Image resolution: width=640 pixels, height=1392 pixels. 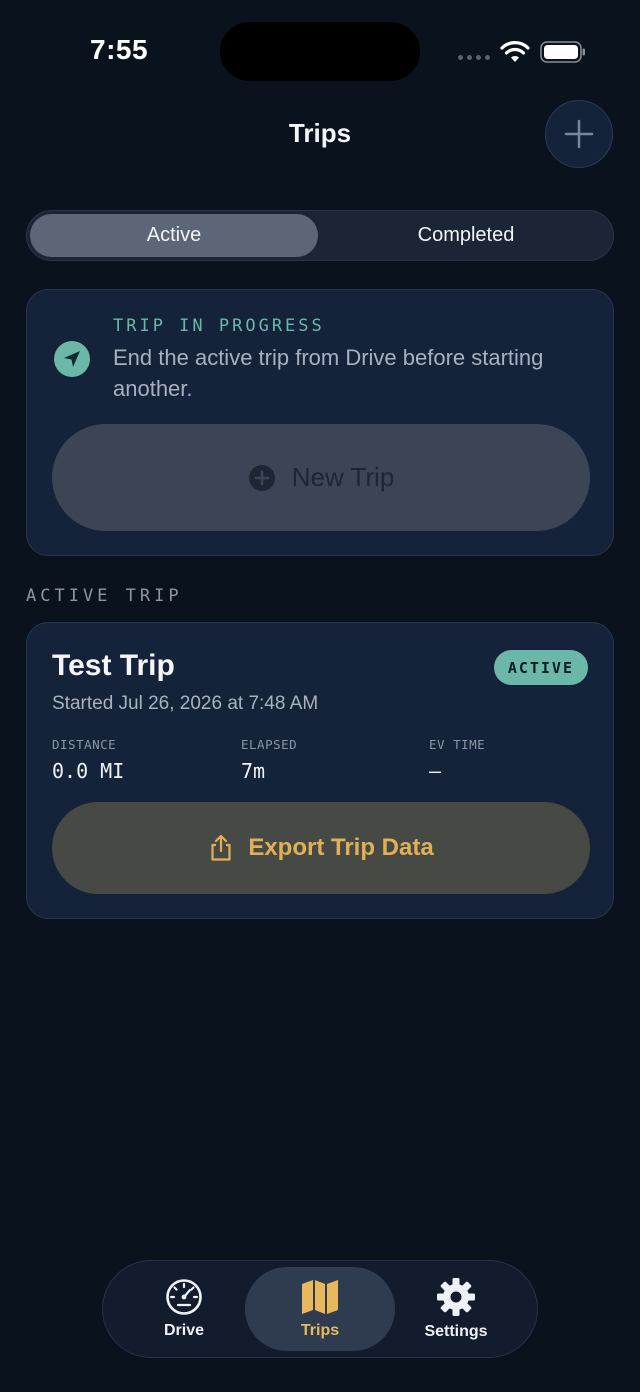 I want to click on new-trip-button: New Trip, so click(x=321, y=477).